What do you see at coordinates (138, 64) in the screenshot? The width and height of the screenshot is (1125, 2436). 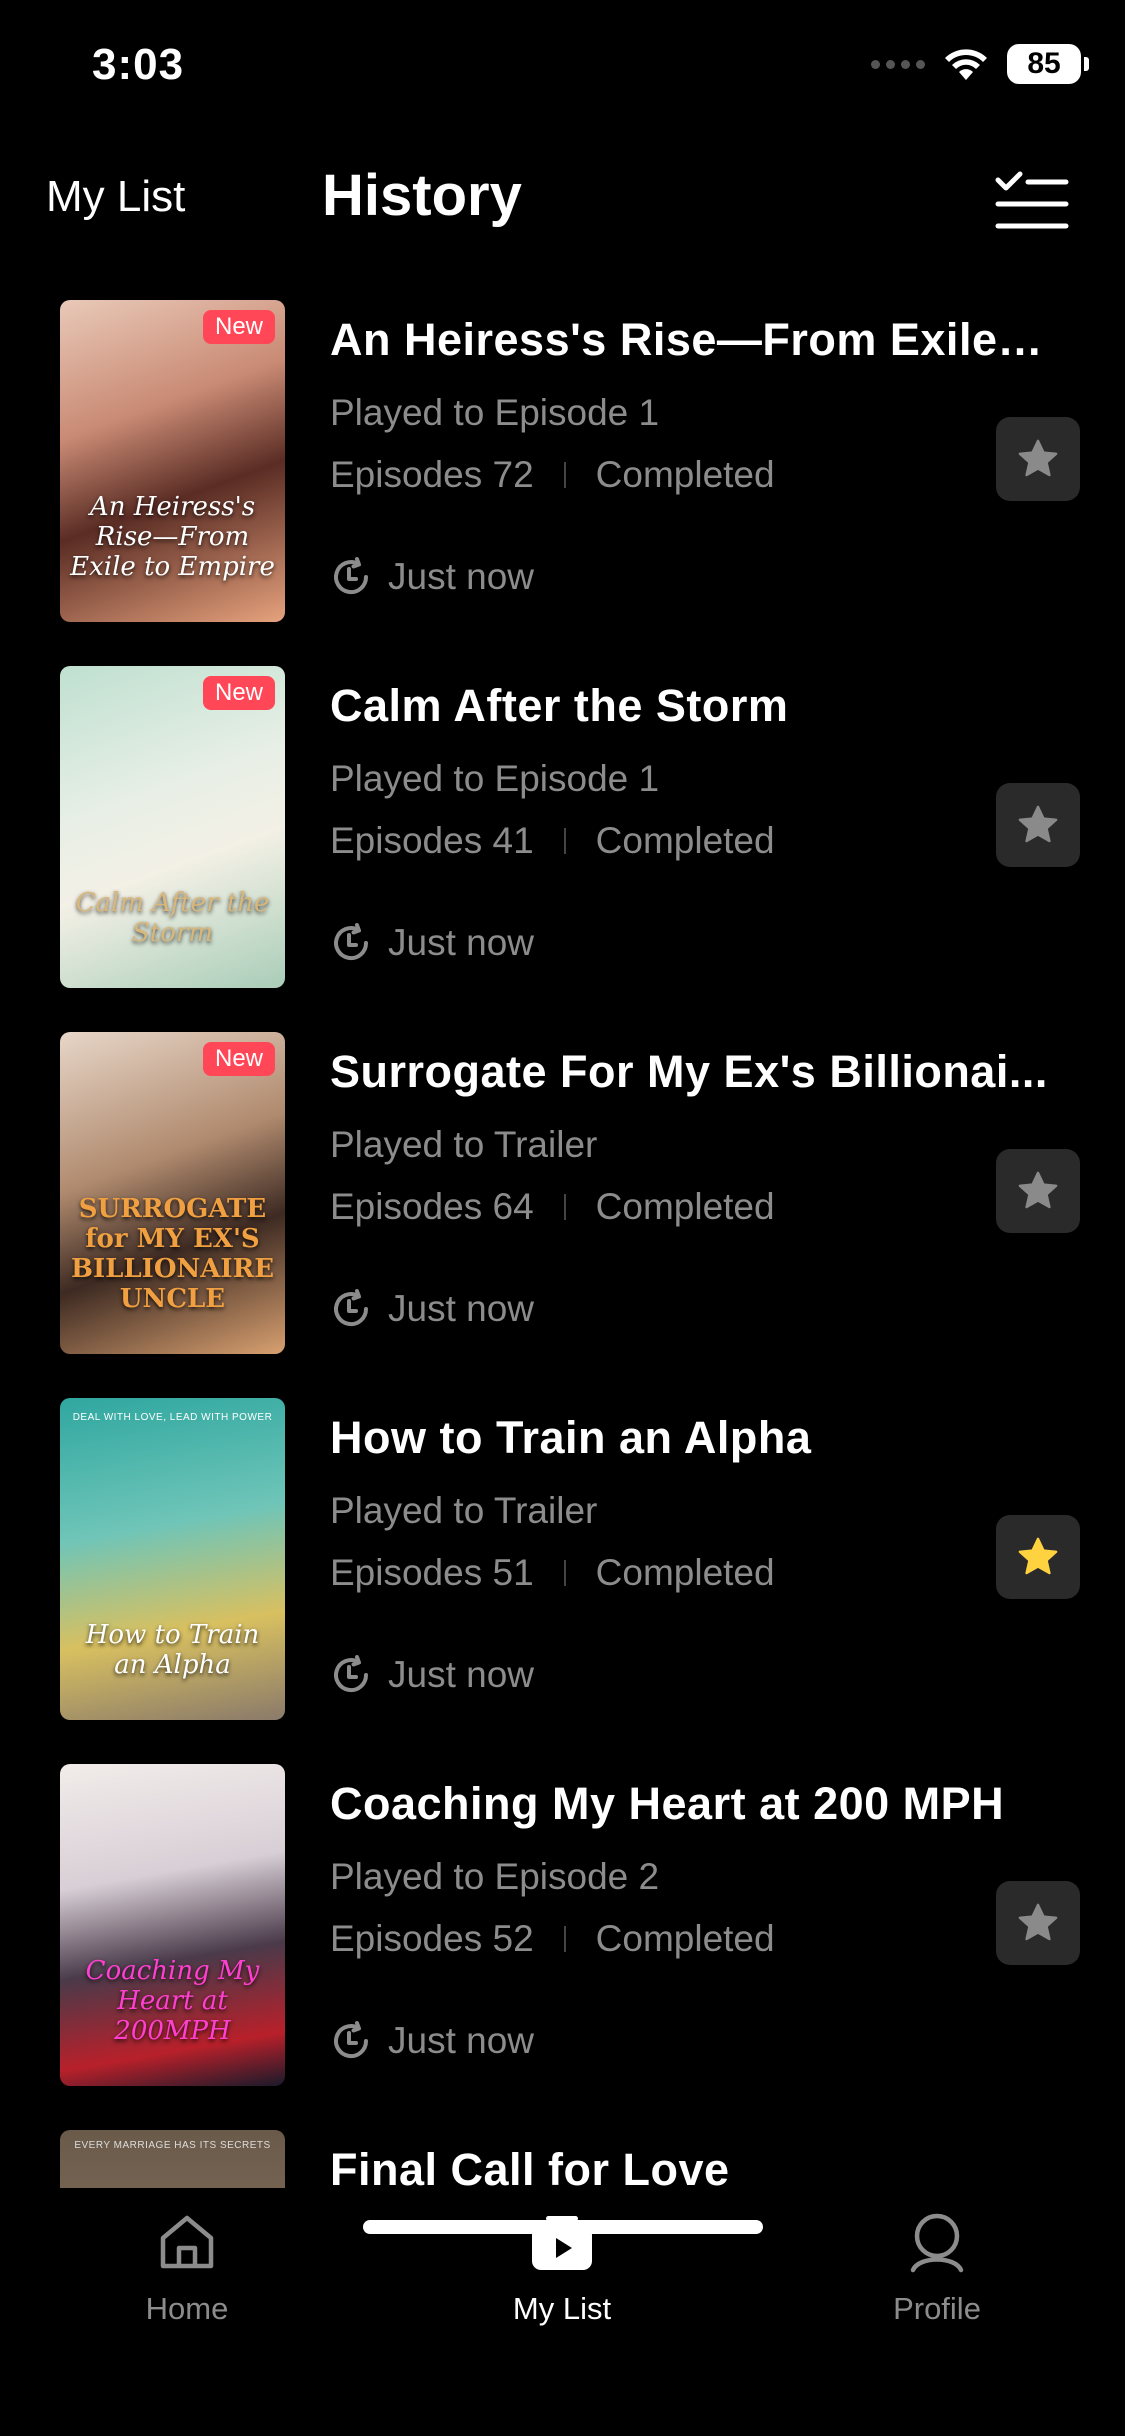 I see `status-time: 3:03` at bounding box center [138, 64].